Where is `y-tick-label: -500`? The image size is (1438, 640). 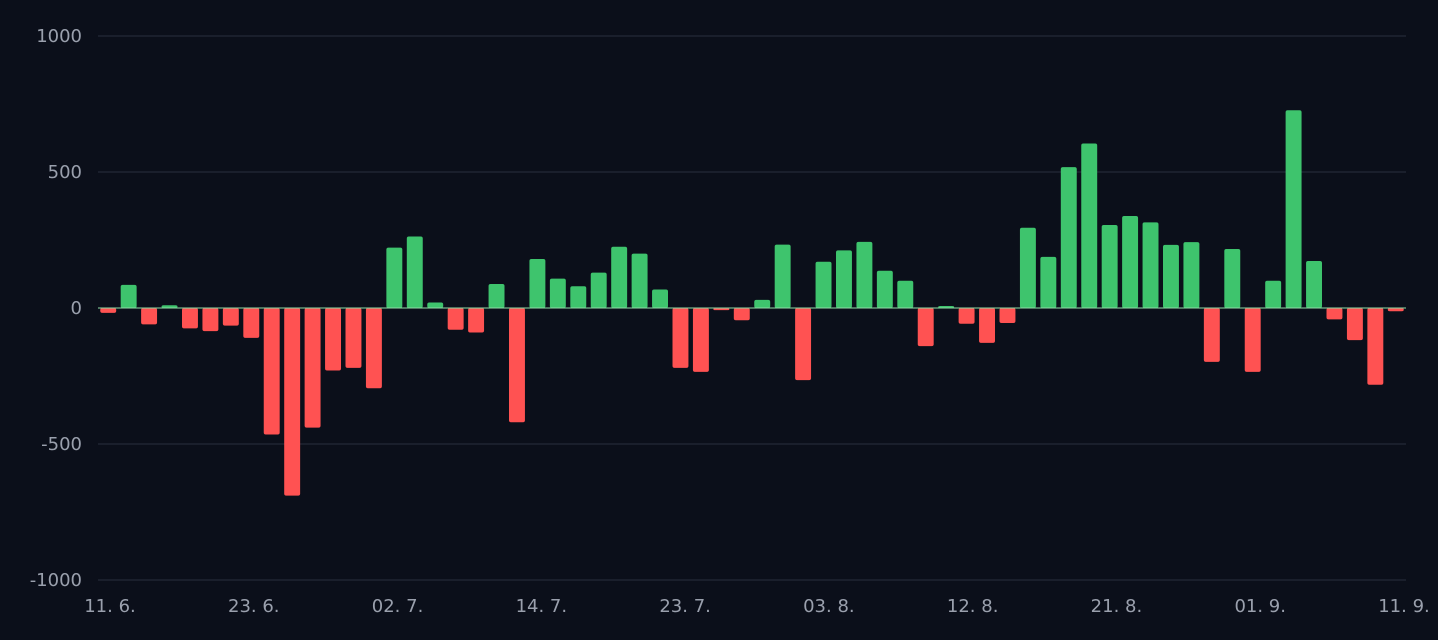 y-tick-label: -500 is located at coordinates (61, 444).